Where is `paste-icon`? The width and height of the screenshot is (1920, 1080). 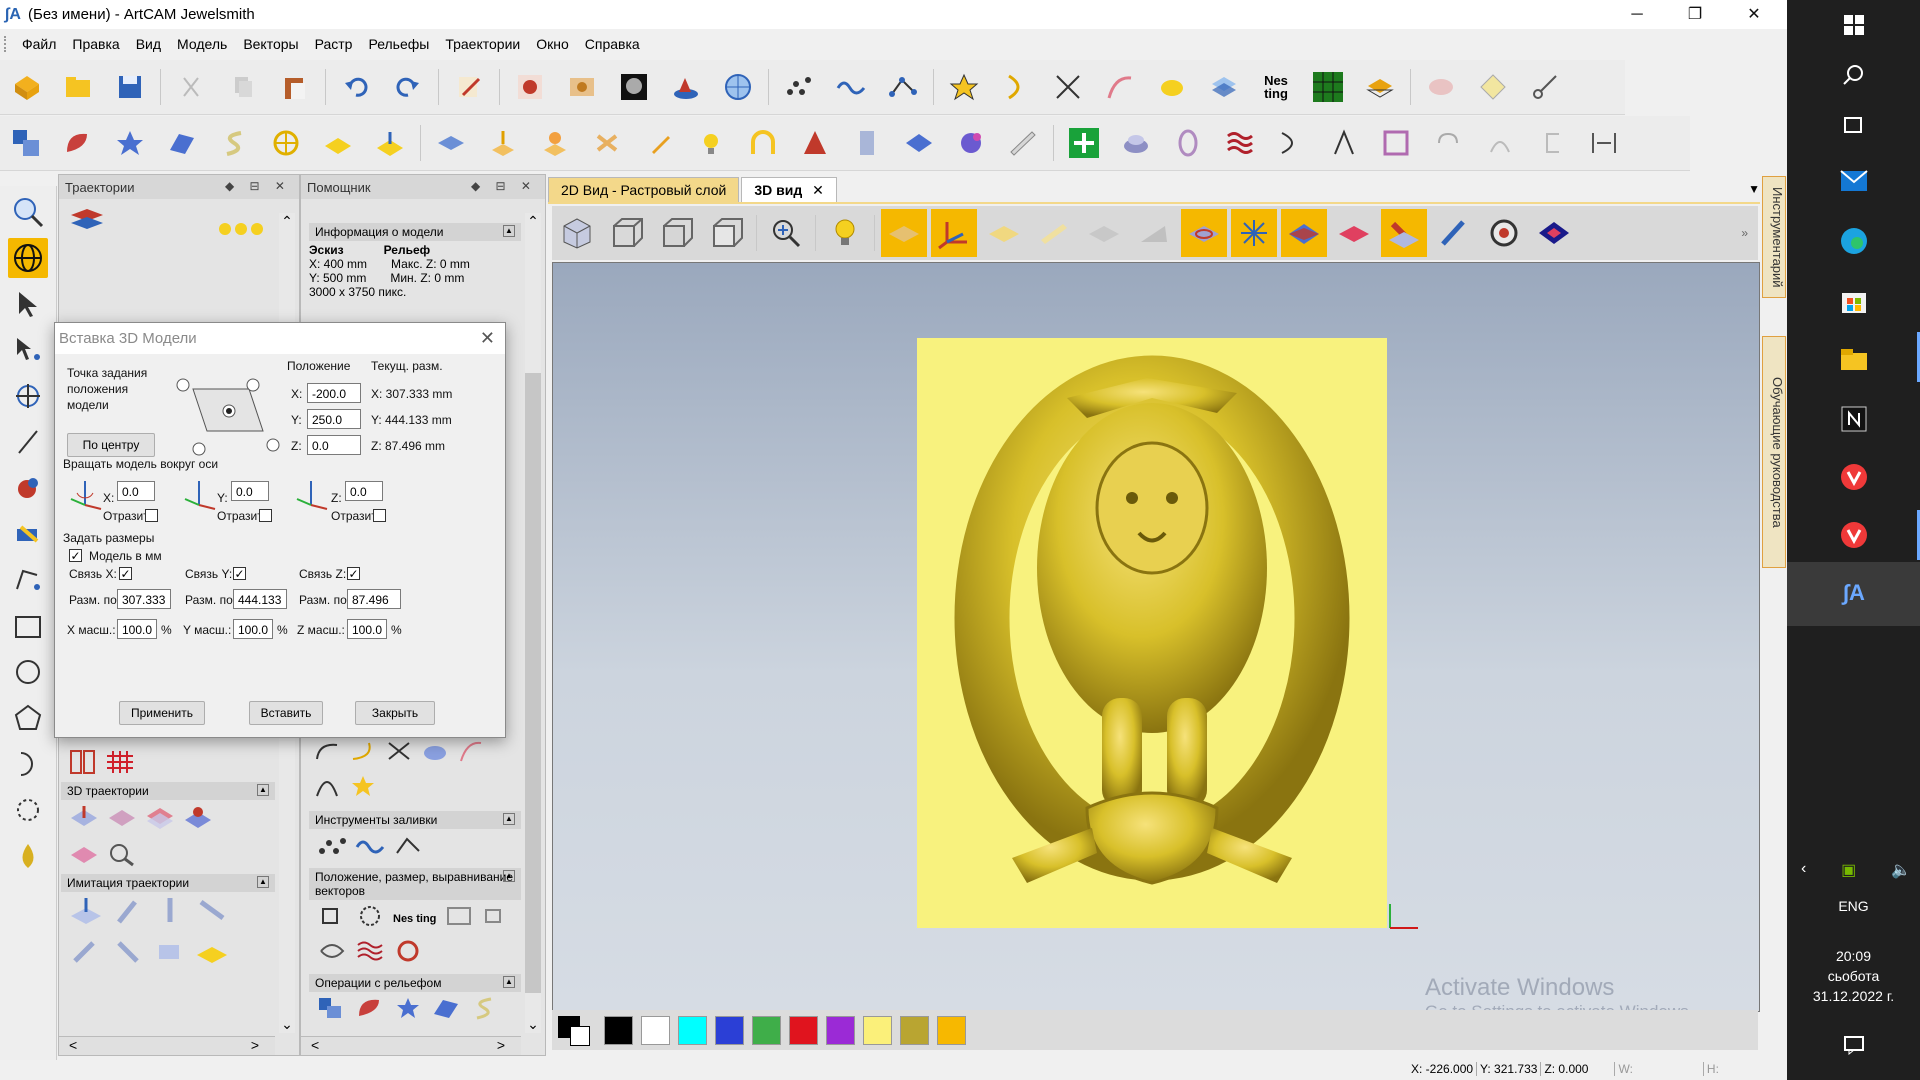 paste-icon is located at coordinates (295, 87).